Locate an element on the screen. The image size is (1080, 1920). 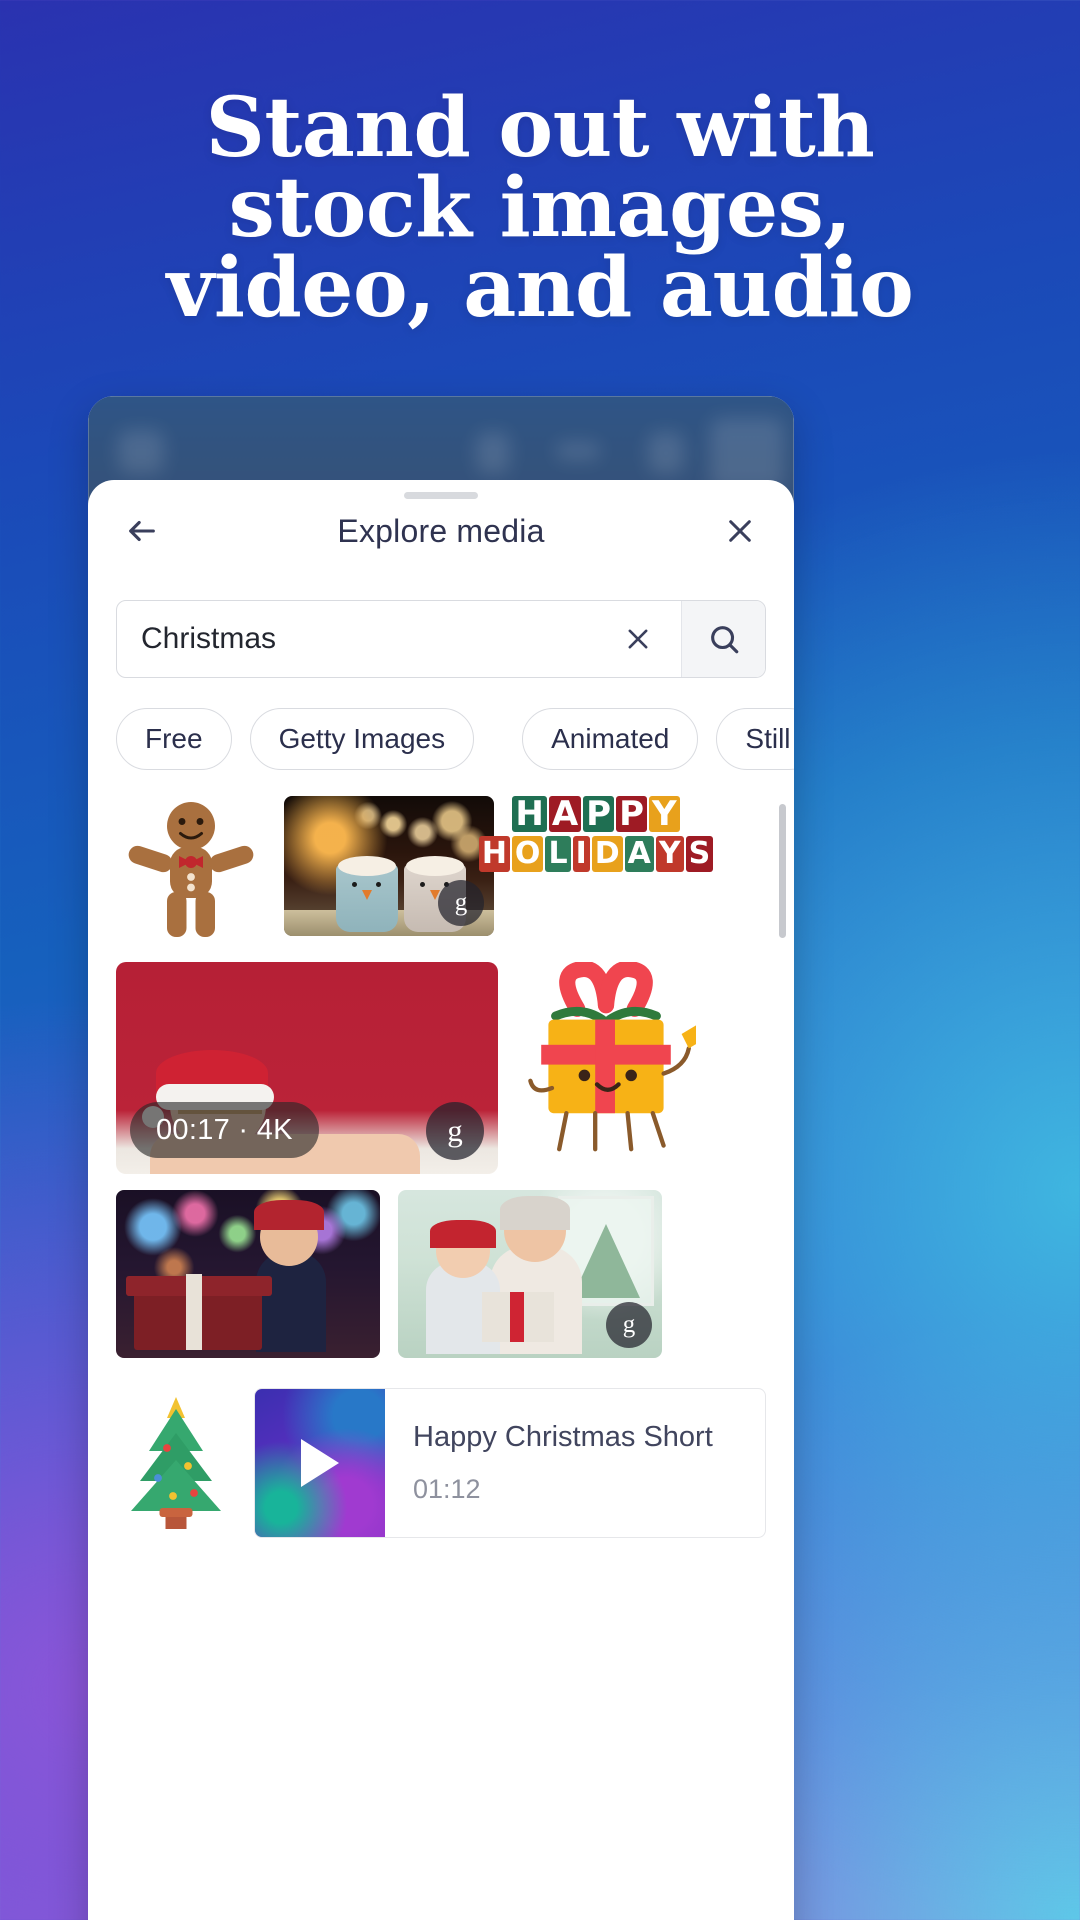
smiling-gift-box-sticker is located at coordinates (617, 1056).